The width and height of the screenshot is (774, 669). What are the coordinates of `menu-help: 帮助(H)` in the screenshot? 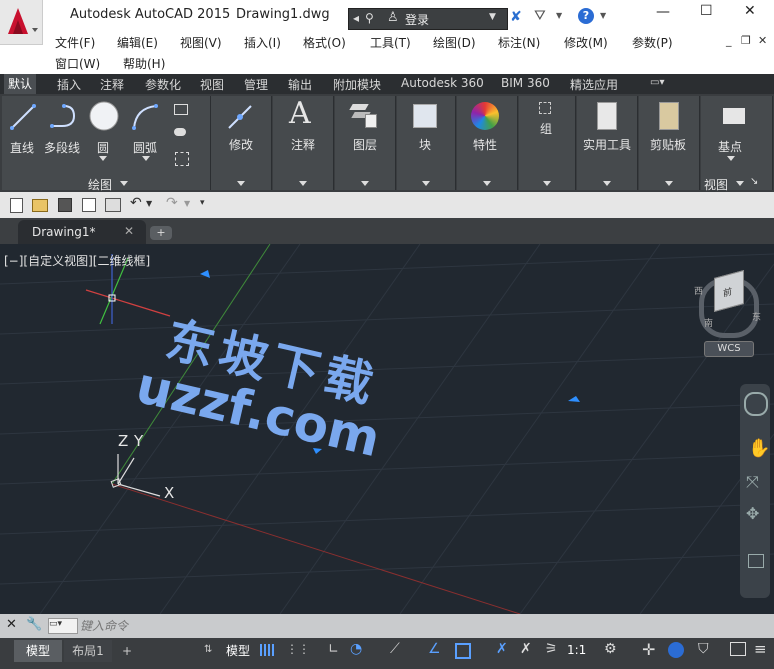 It's located at (144, 63).